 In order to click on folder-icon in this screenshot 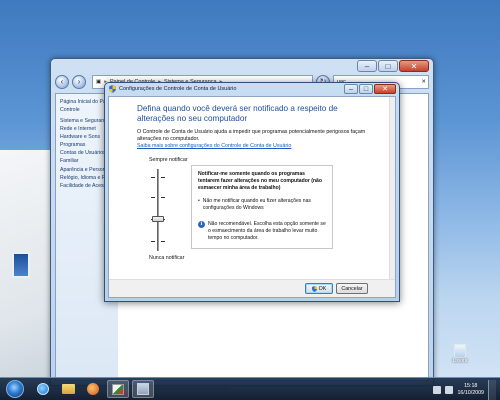, I will do `click(68, 389)`.